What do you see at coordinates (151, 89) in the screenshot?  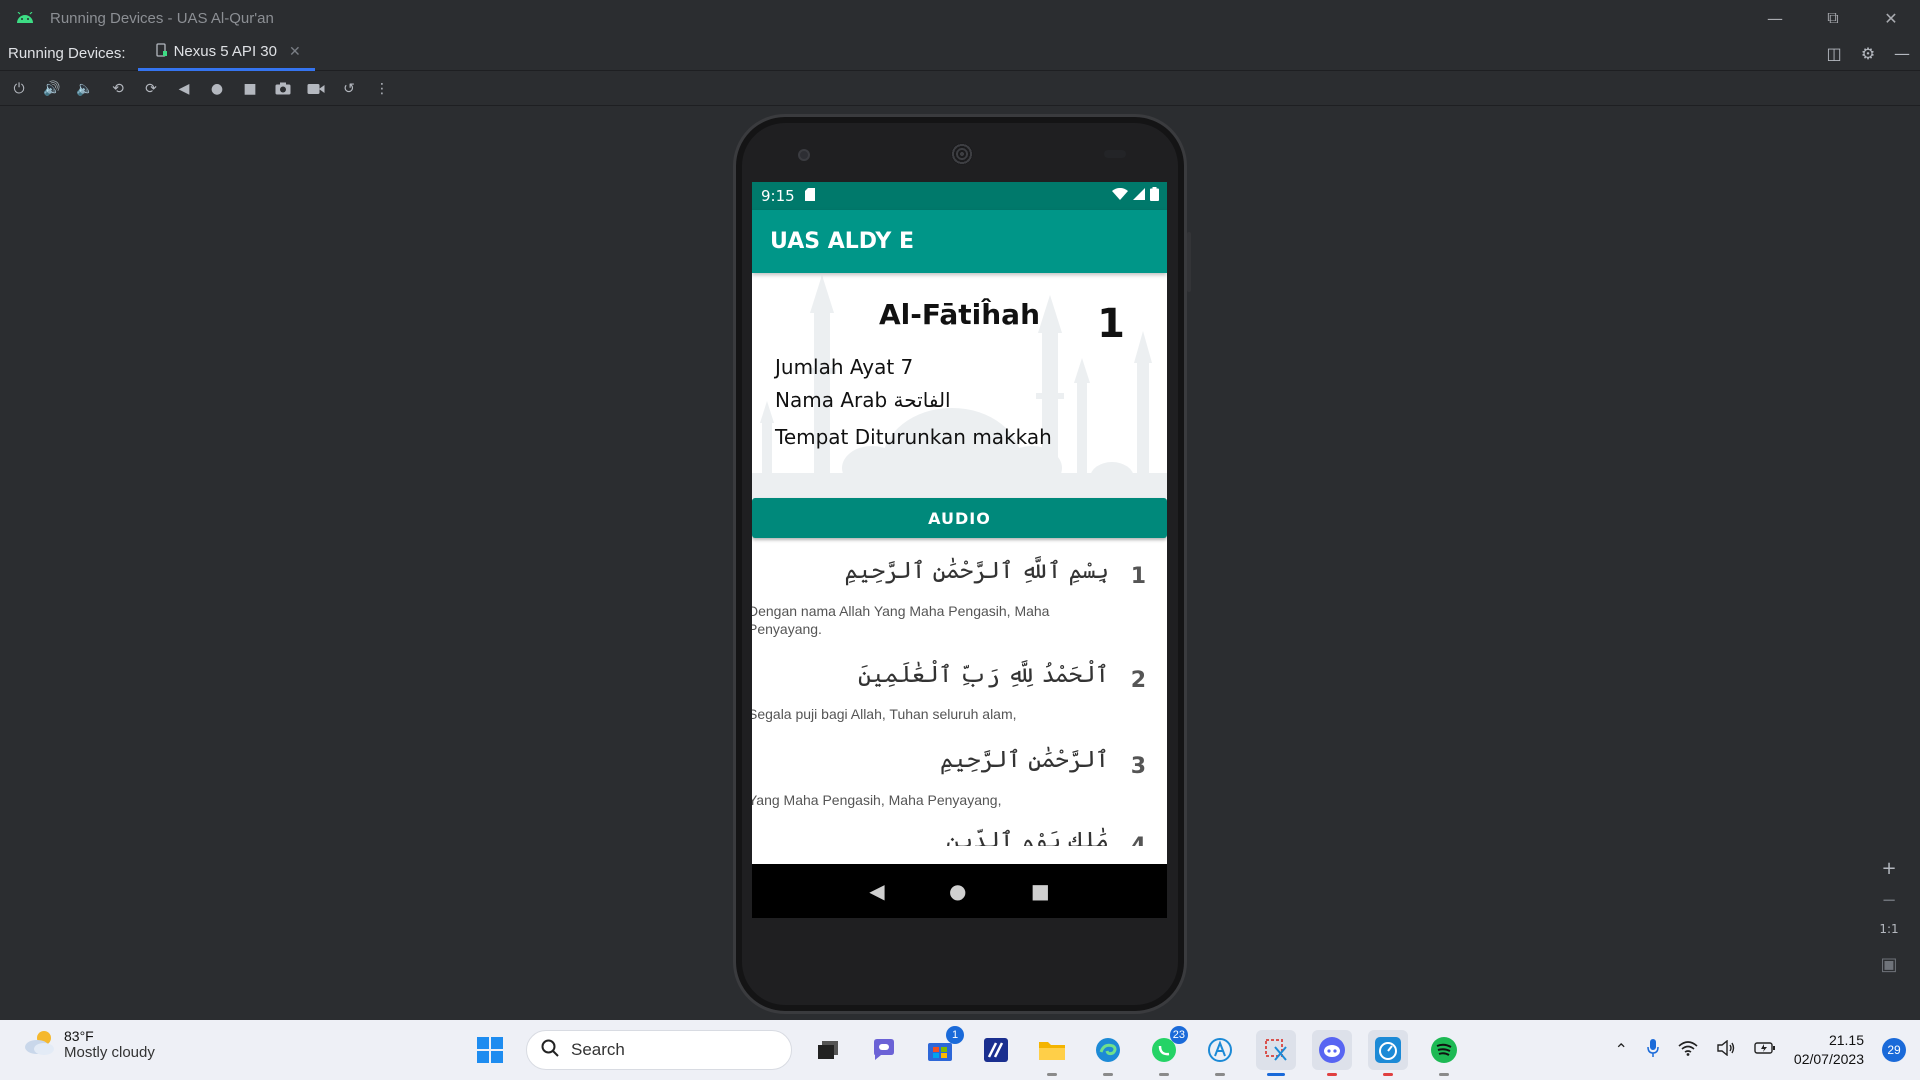 I see `rotate-right-icon: ⟳` at bounding box center [151, 89].